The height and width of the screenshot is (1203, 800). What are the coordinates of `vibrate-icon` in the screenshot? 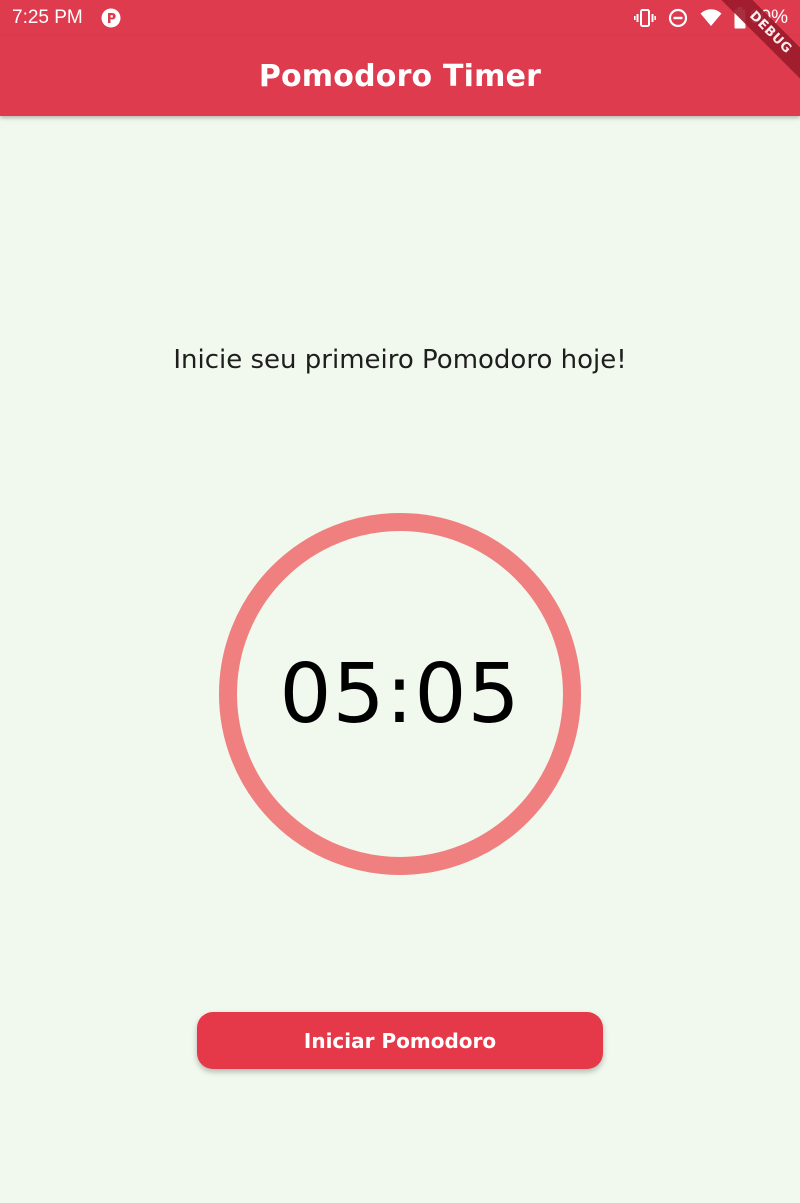 It's located at (644, 18).